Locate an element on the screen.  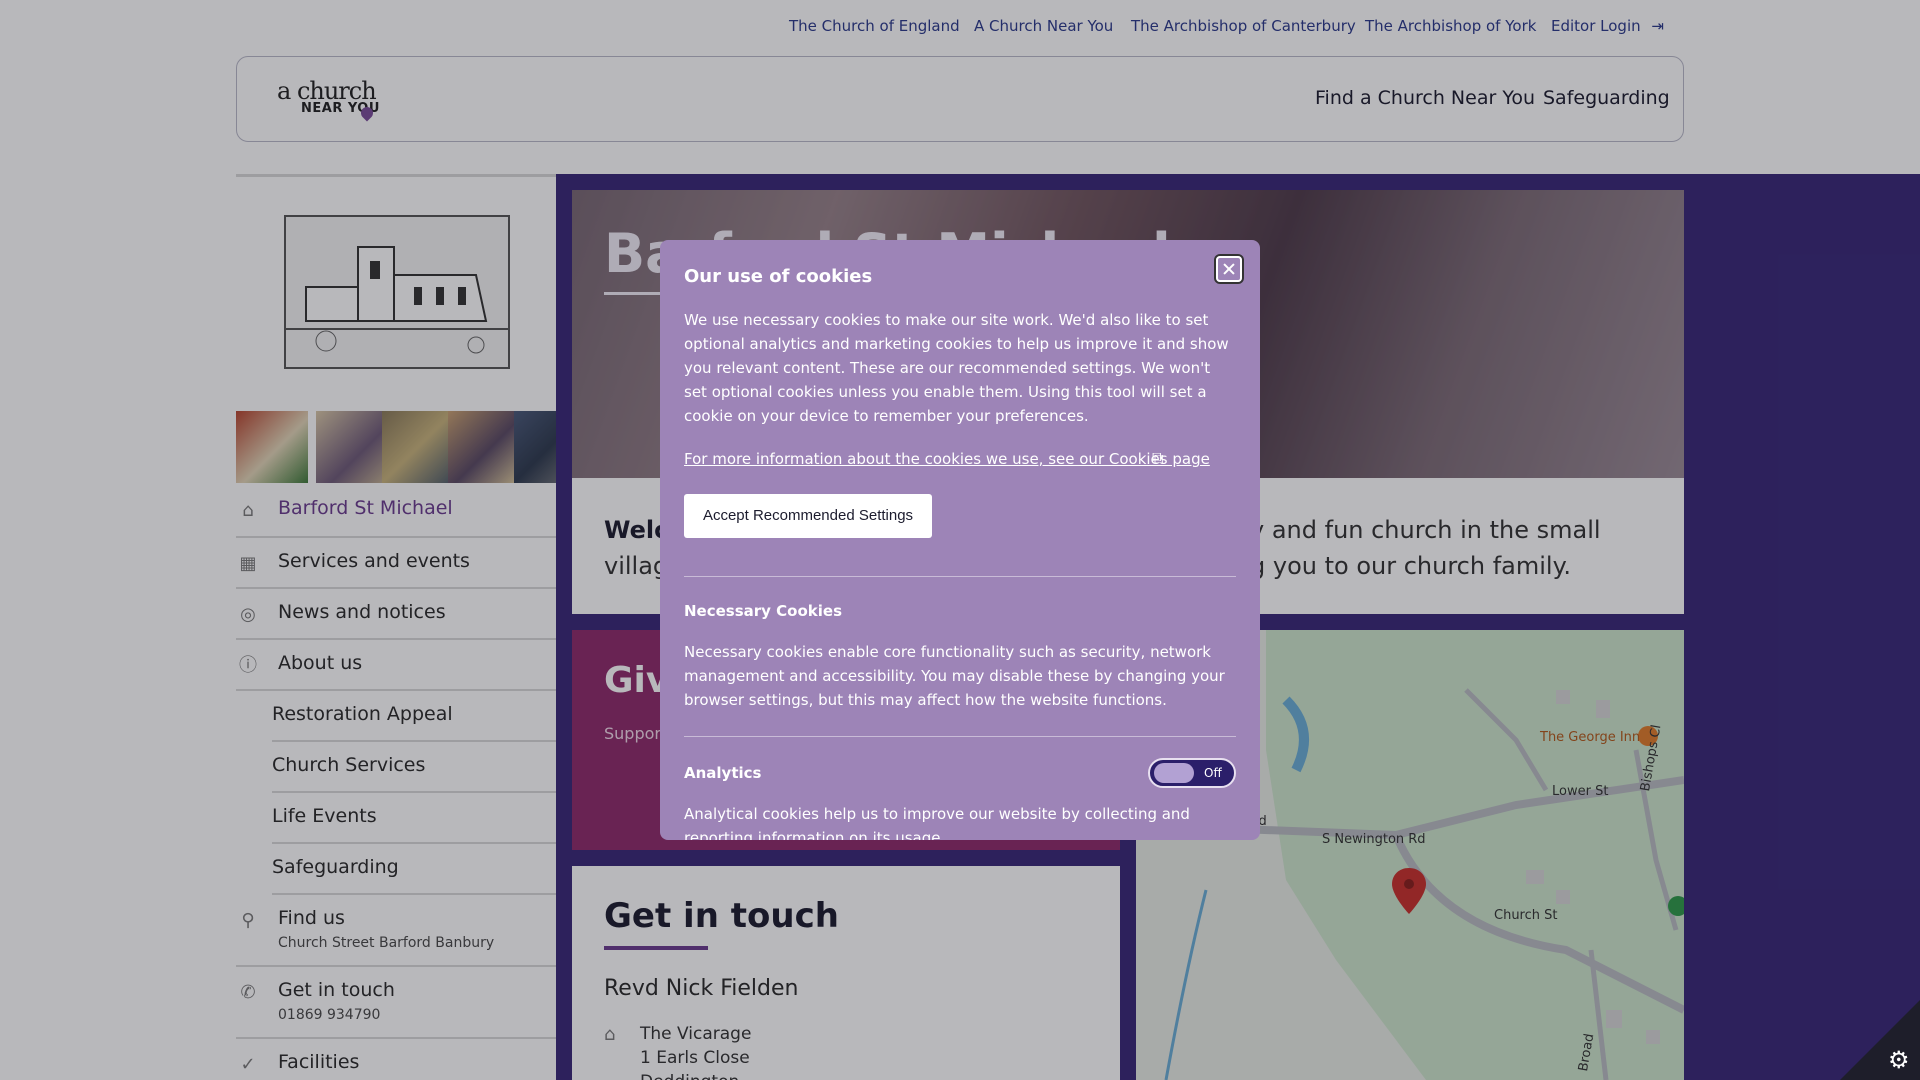
accept-recommended-button: Accept Recommended Settings is located at coordinates (808, 516).